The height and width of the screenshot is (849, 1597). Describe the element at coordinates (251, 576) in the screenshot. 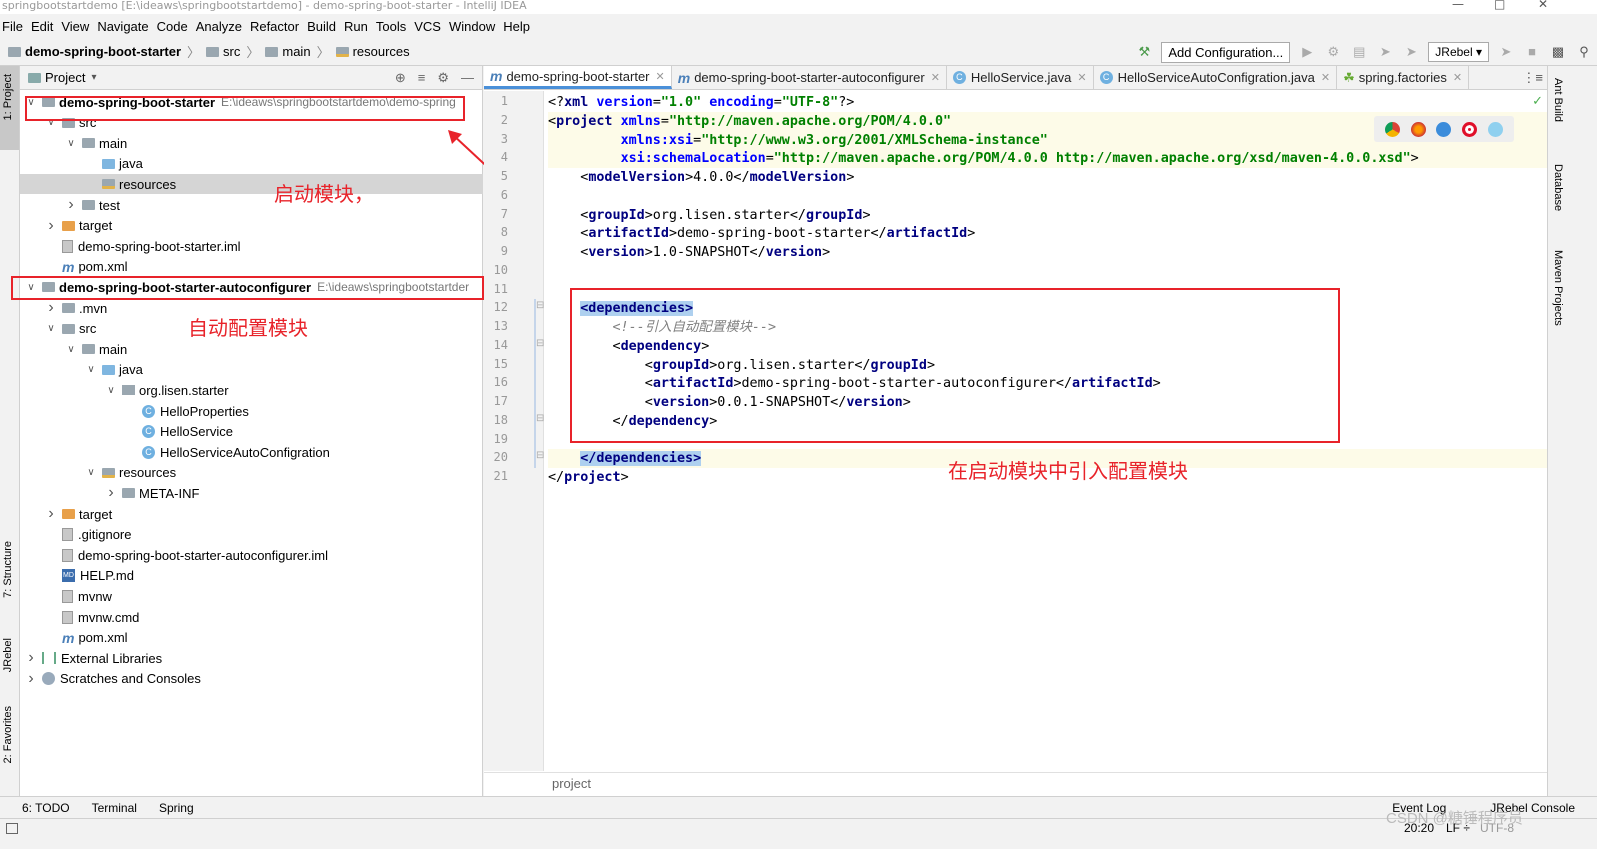

I see `tree-item: MD HELP.md` at that location.